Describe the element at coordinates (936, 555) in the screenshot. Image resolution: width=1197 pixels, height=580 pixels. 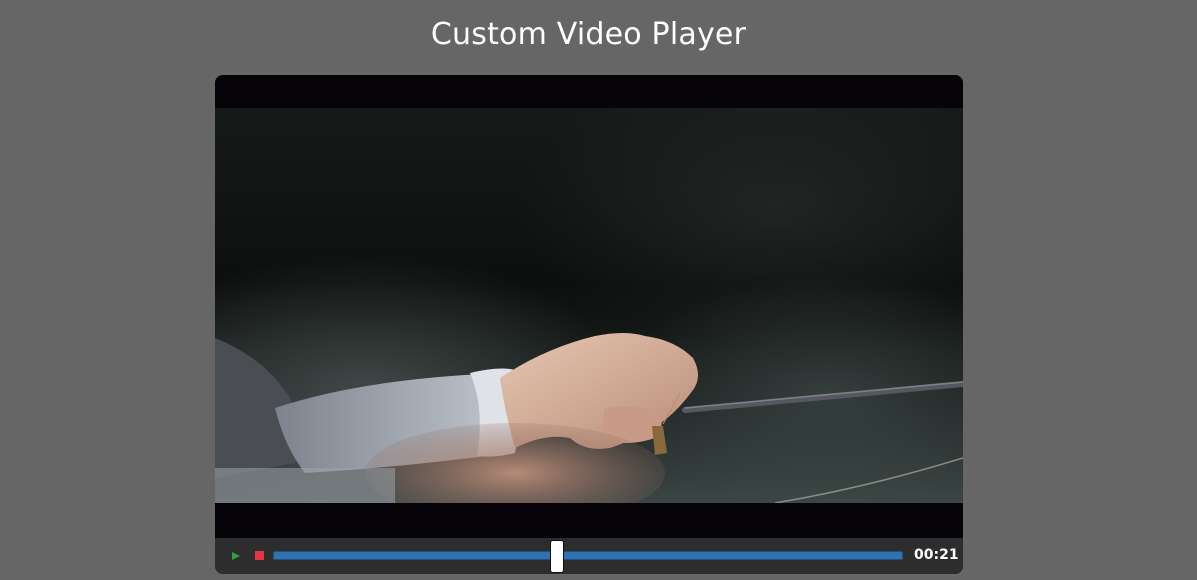
I see `current-time: 00:21` at that location.